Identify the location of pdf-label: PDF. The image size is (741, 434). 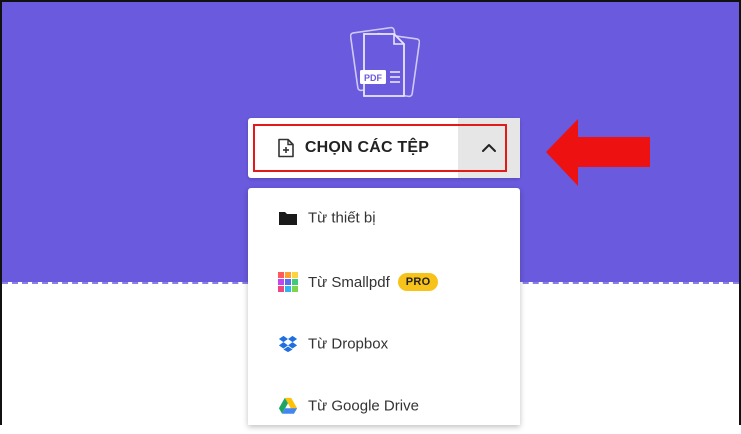
(373, 78).